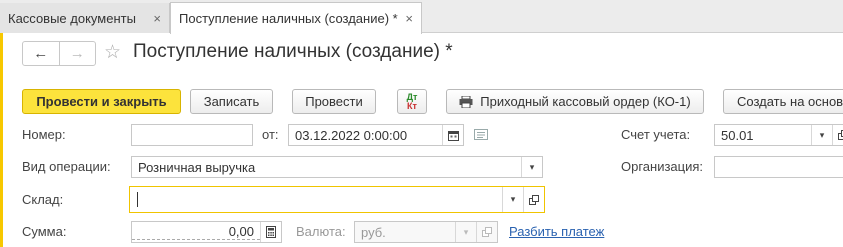 The height and width of the screenshot is (247, 843). I want to click on tab-cash-receipt: Поступление наличных (создание) * ×, so click(296, 18).